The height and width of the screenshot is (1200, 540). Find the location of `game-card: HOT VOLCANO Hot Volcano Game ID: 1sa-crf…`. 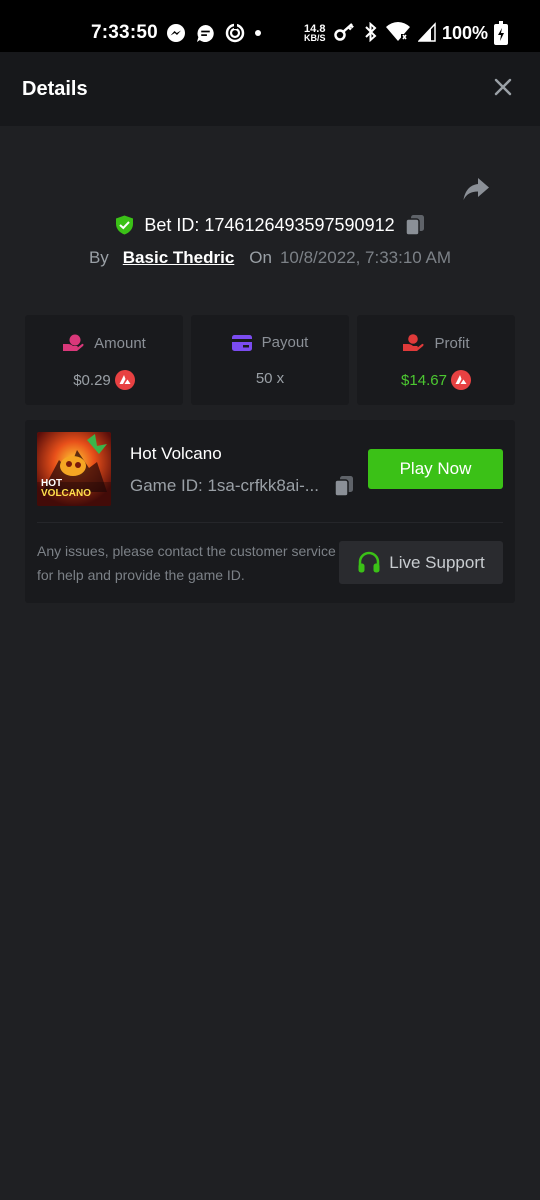

game-card: HOT VOLCANO Hot Volcano Game ID: 1sa-crf… is located at coordinates (270, 511).